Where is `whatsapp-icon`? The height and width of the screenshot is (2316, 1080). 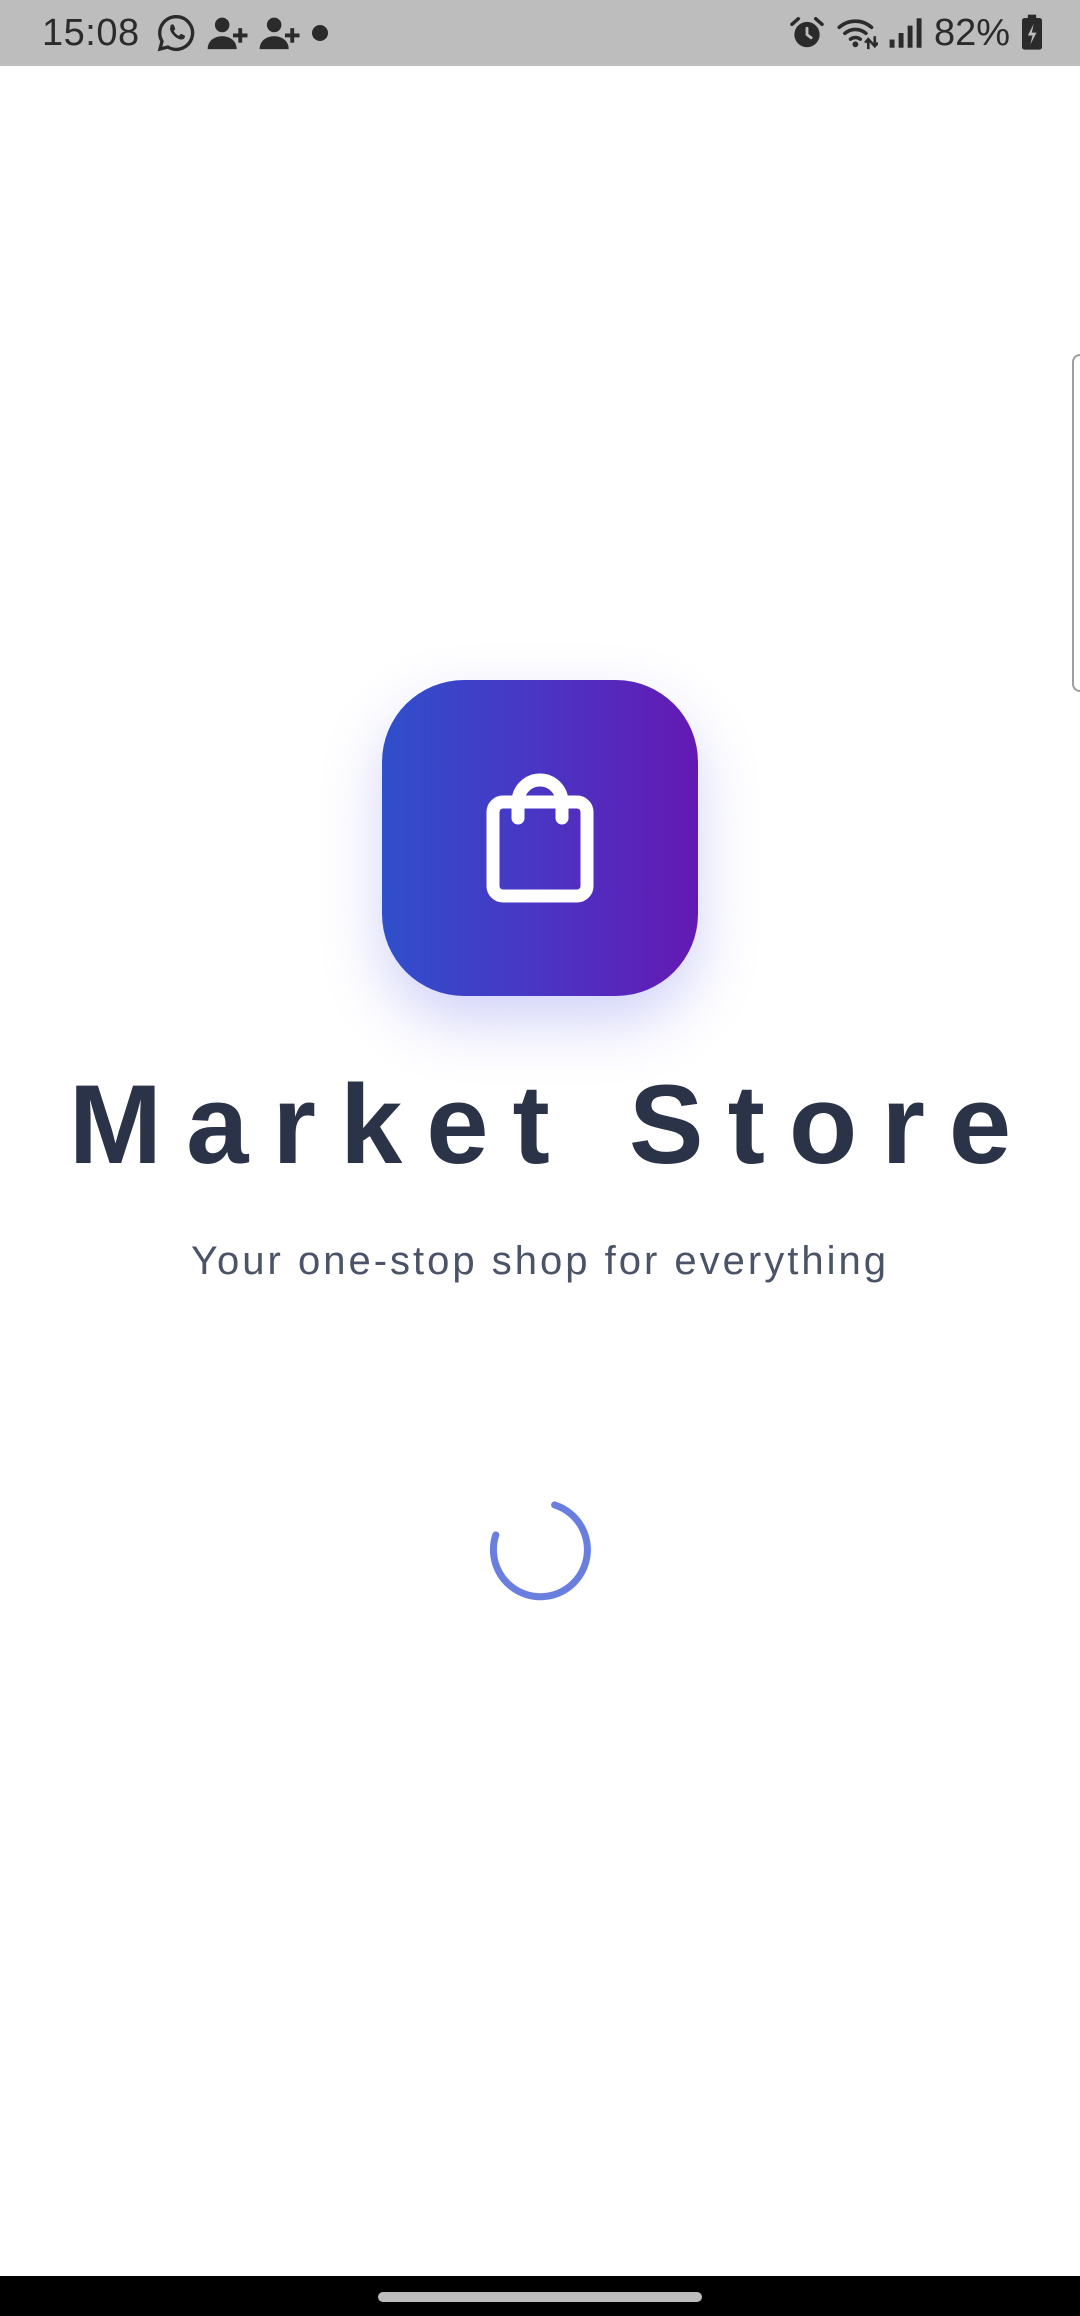 whatsapp-icon is located at coordinates (176, 33).